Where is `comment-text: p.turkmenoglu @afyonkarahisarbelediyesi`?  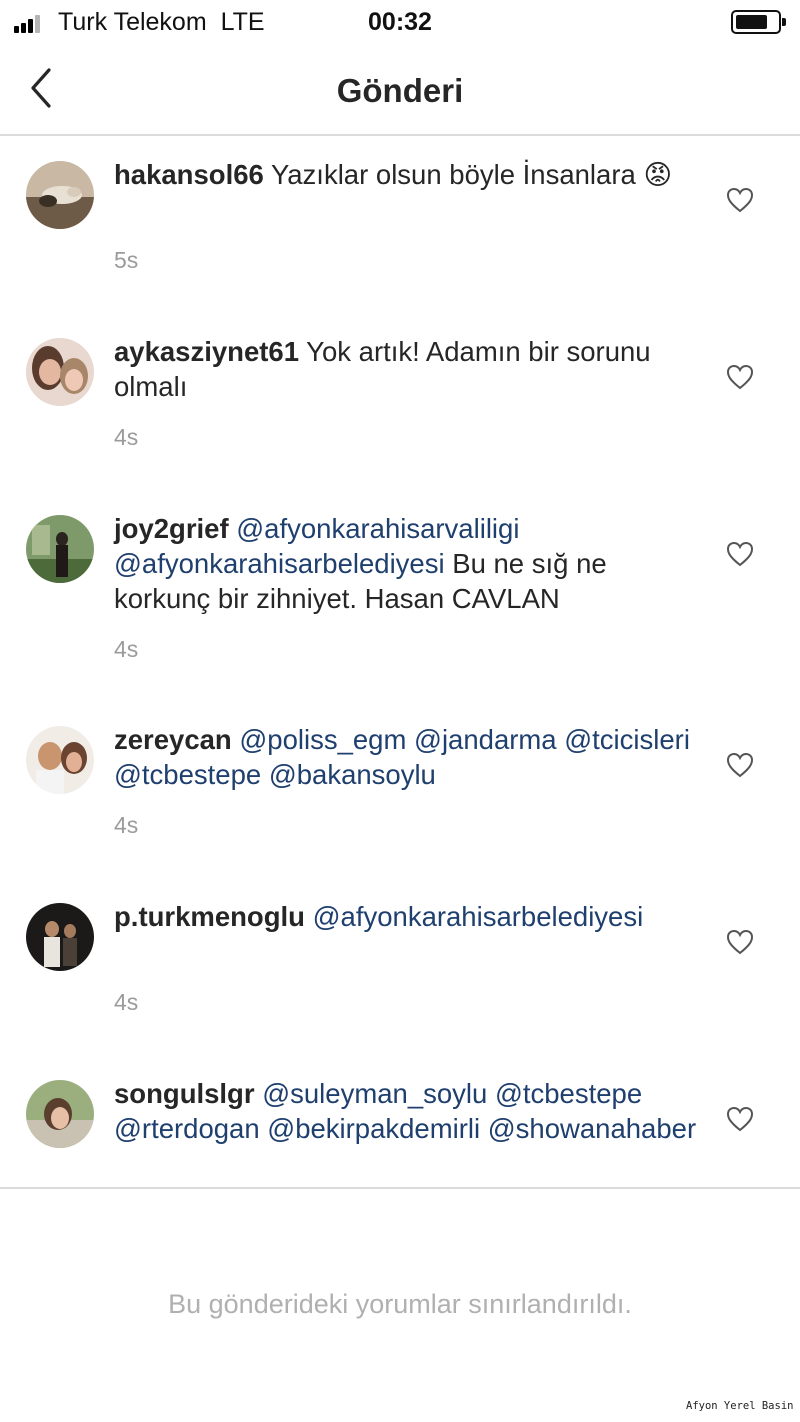
comment-text: p.turkmenoglu @afyonkarahisarbelediyesi is located at coordinates (409, 916).